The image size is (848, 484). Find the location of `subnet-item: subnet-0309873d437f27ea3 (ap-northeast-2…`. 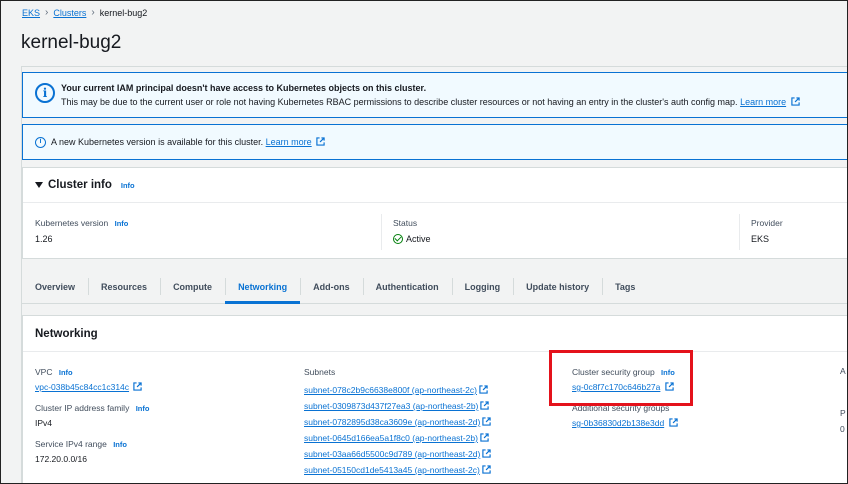

subnet-item: subnet-0309873d437f27ea3 (ap-northeast-2… is located at coordinates (397, 406).